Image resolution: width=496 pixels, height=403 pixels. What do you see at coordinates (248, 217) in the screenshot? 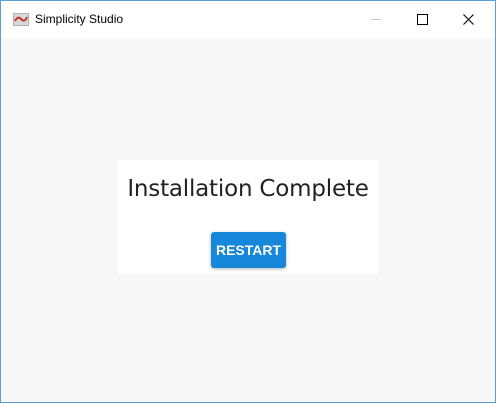
I see `installation-card: Installation Complete RESTART` at bounding box center [248, 217].